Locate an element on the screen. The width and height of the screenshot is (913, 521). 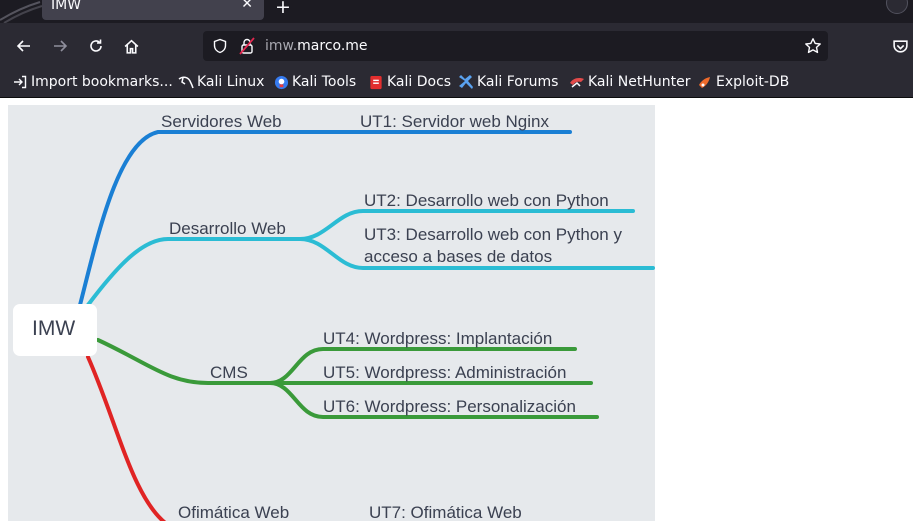
new-tab-icon: + is located at coordinates (283, 9).